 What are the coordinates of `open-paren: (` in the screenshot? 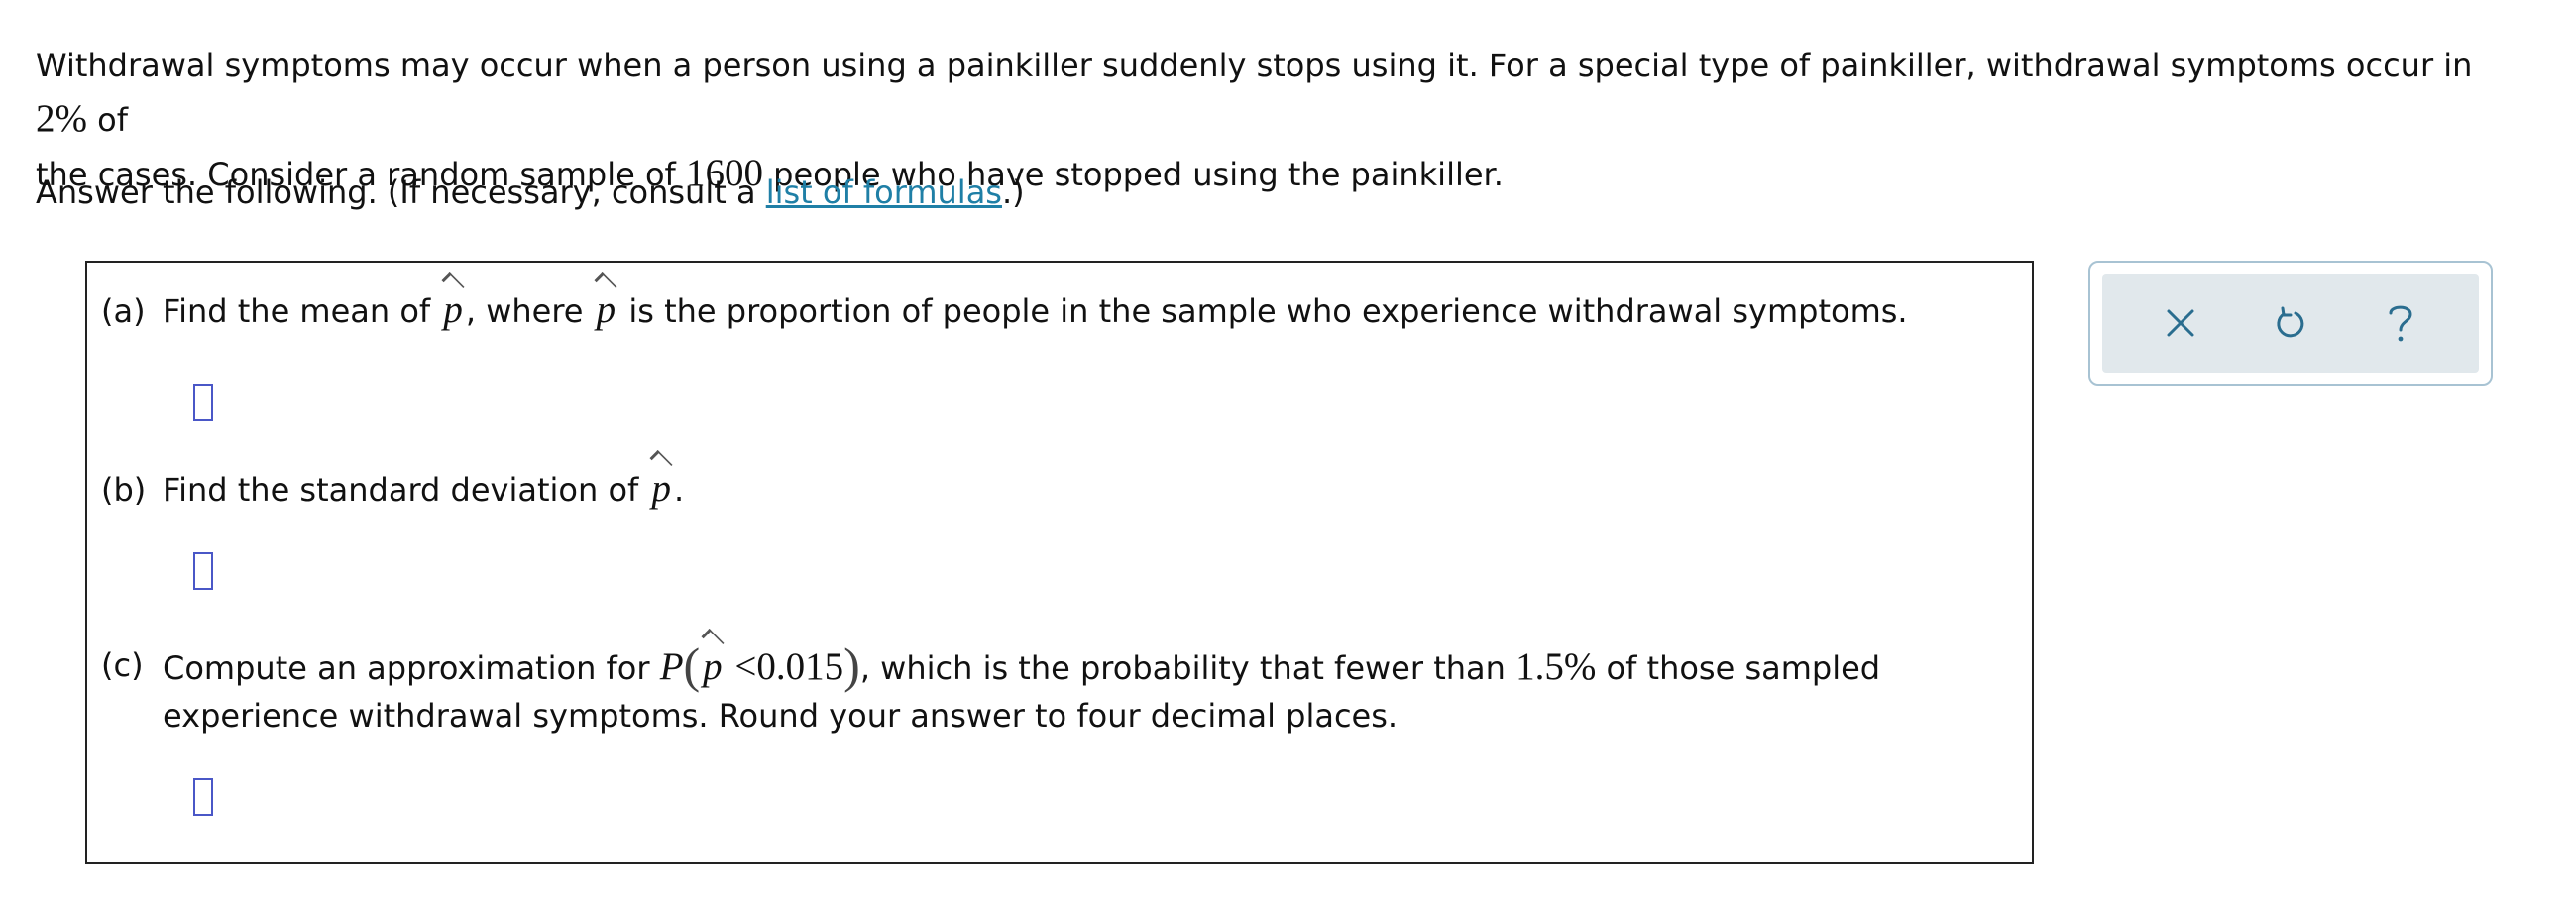 It's located at (692, 665).